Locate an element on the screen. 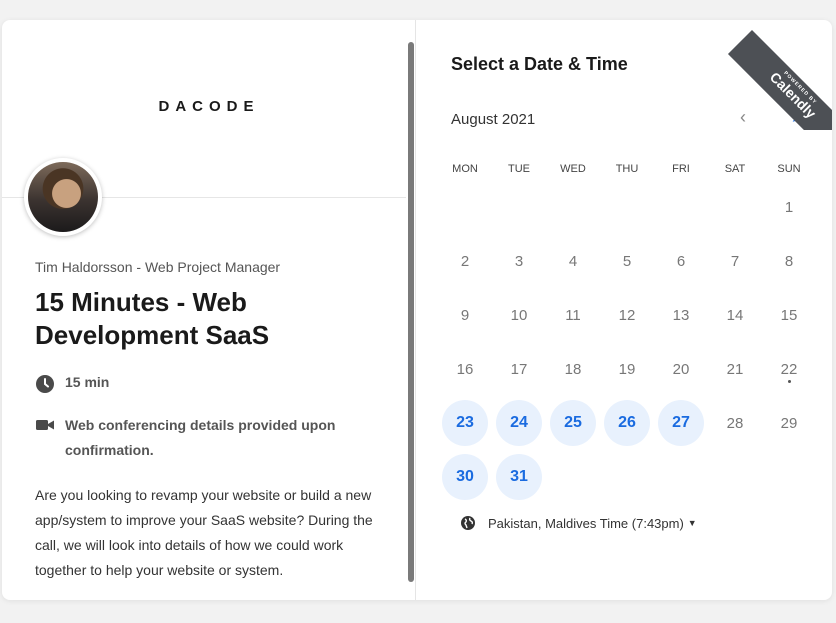 This screenshot has width=836, height=623. picker-heading: Select a Date & Time is located at coordinates (539, 64).